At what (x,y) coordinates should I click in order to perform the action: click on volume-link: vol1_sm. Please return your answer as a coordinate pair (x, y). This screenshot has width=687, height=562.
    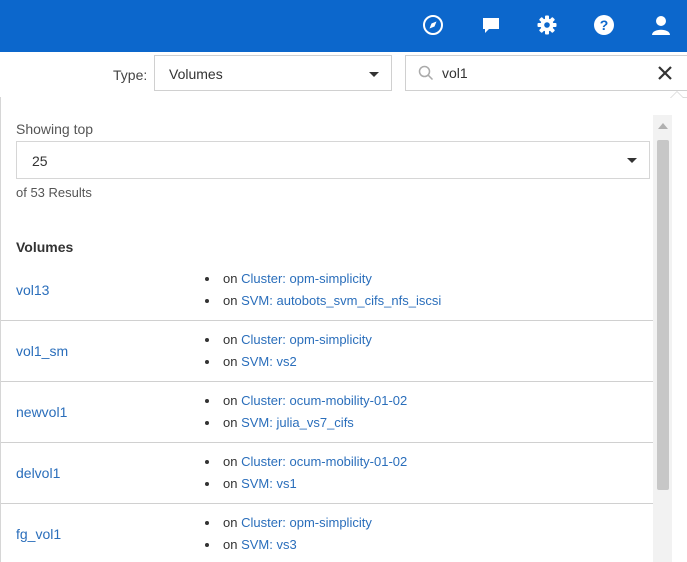
    Looking at the image, I should click on (42, 351).